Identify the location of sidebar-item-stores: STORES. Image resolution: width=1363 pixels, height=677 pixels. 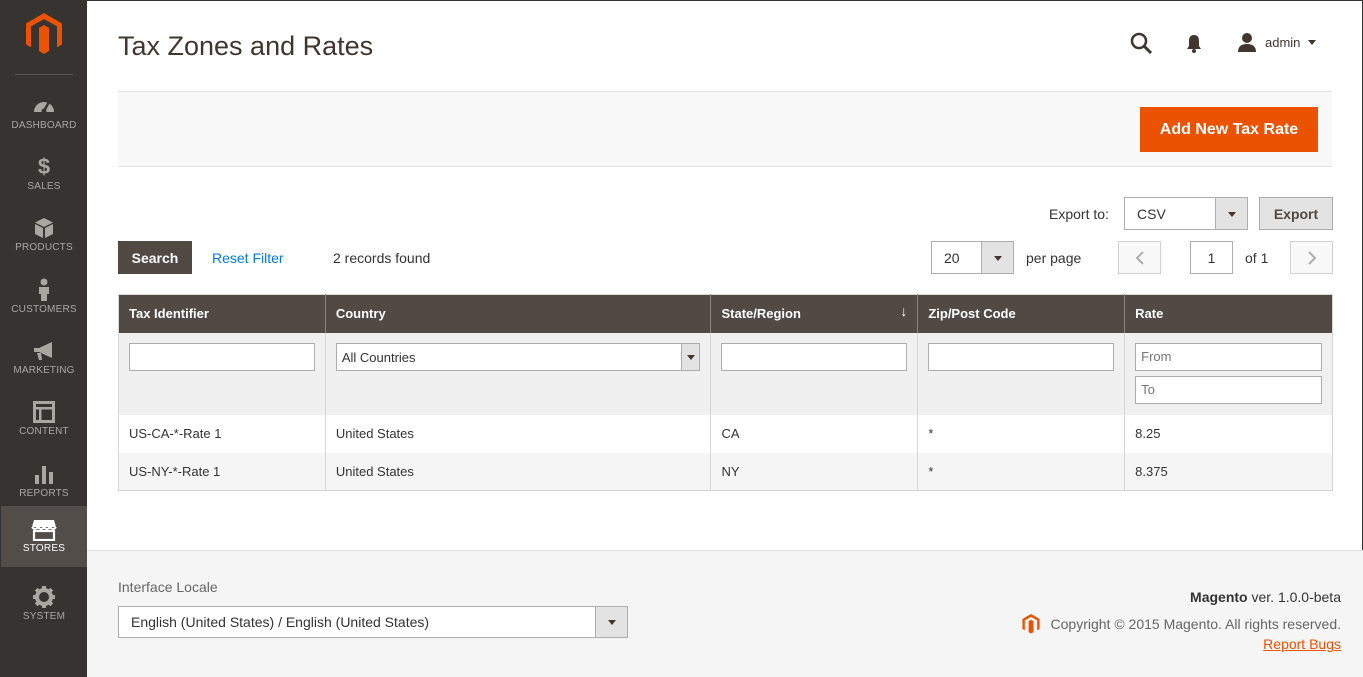
(44, 536).